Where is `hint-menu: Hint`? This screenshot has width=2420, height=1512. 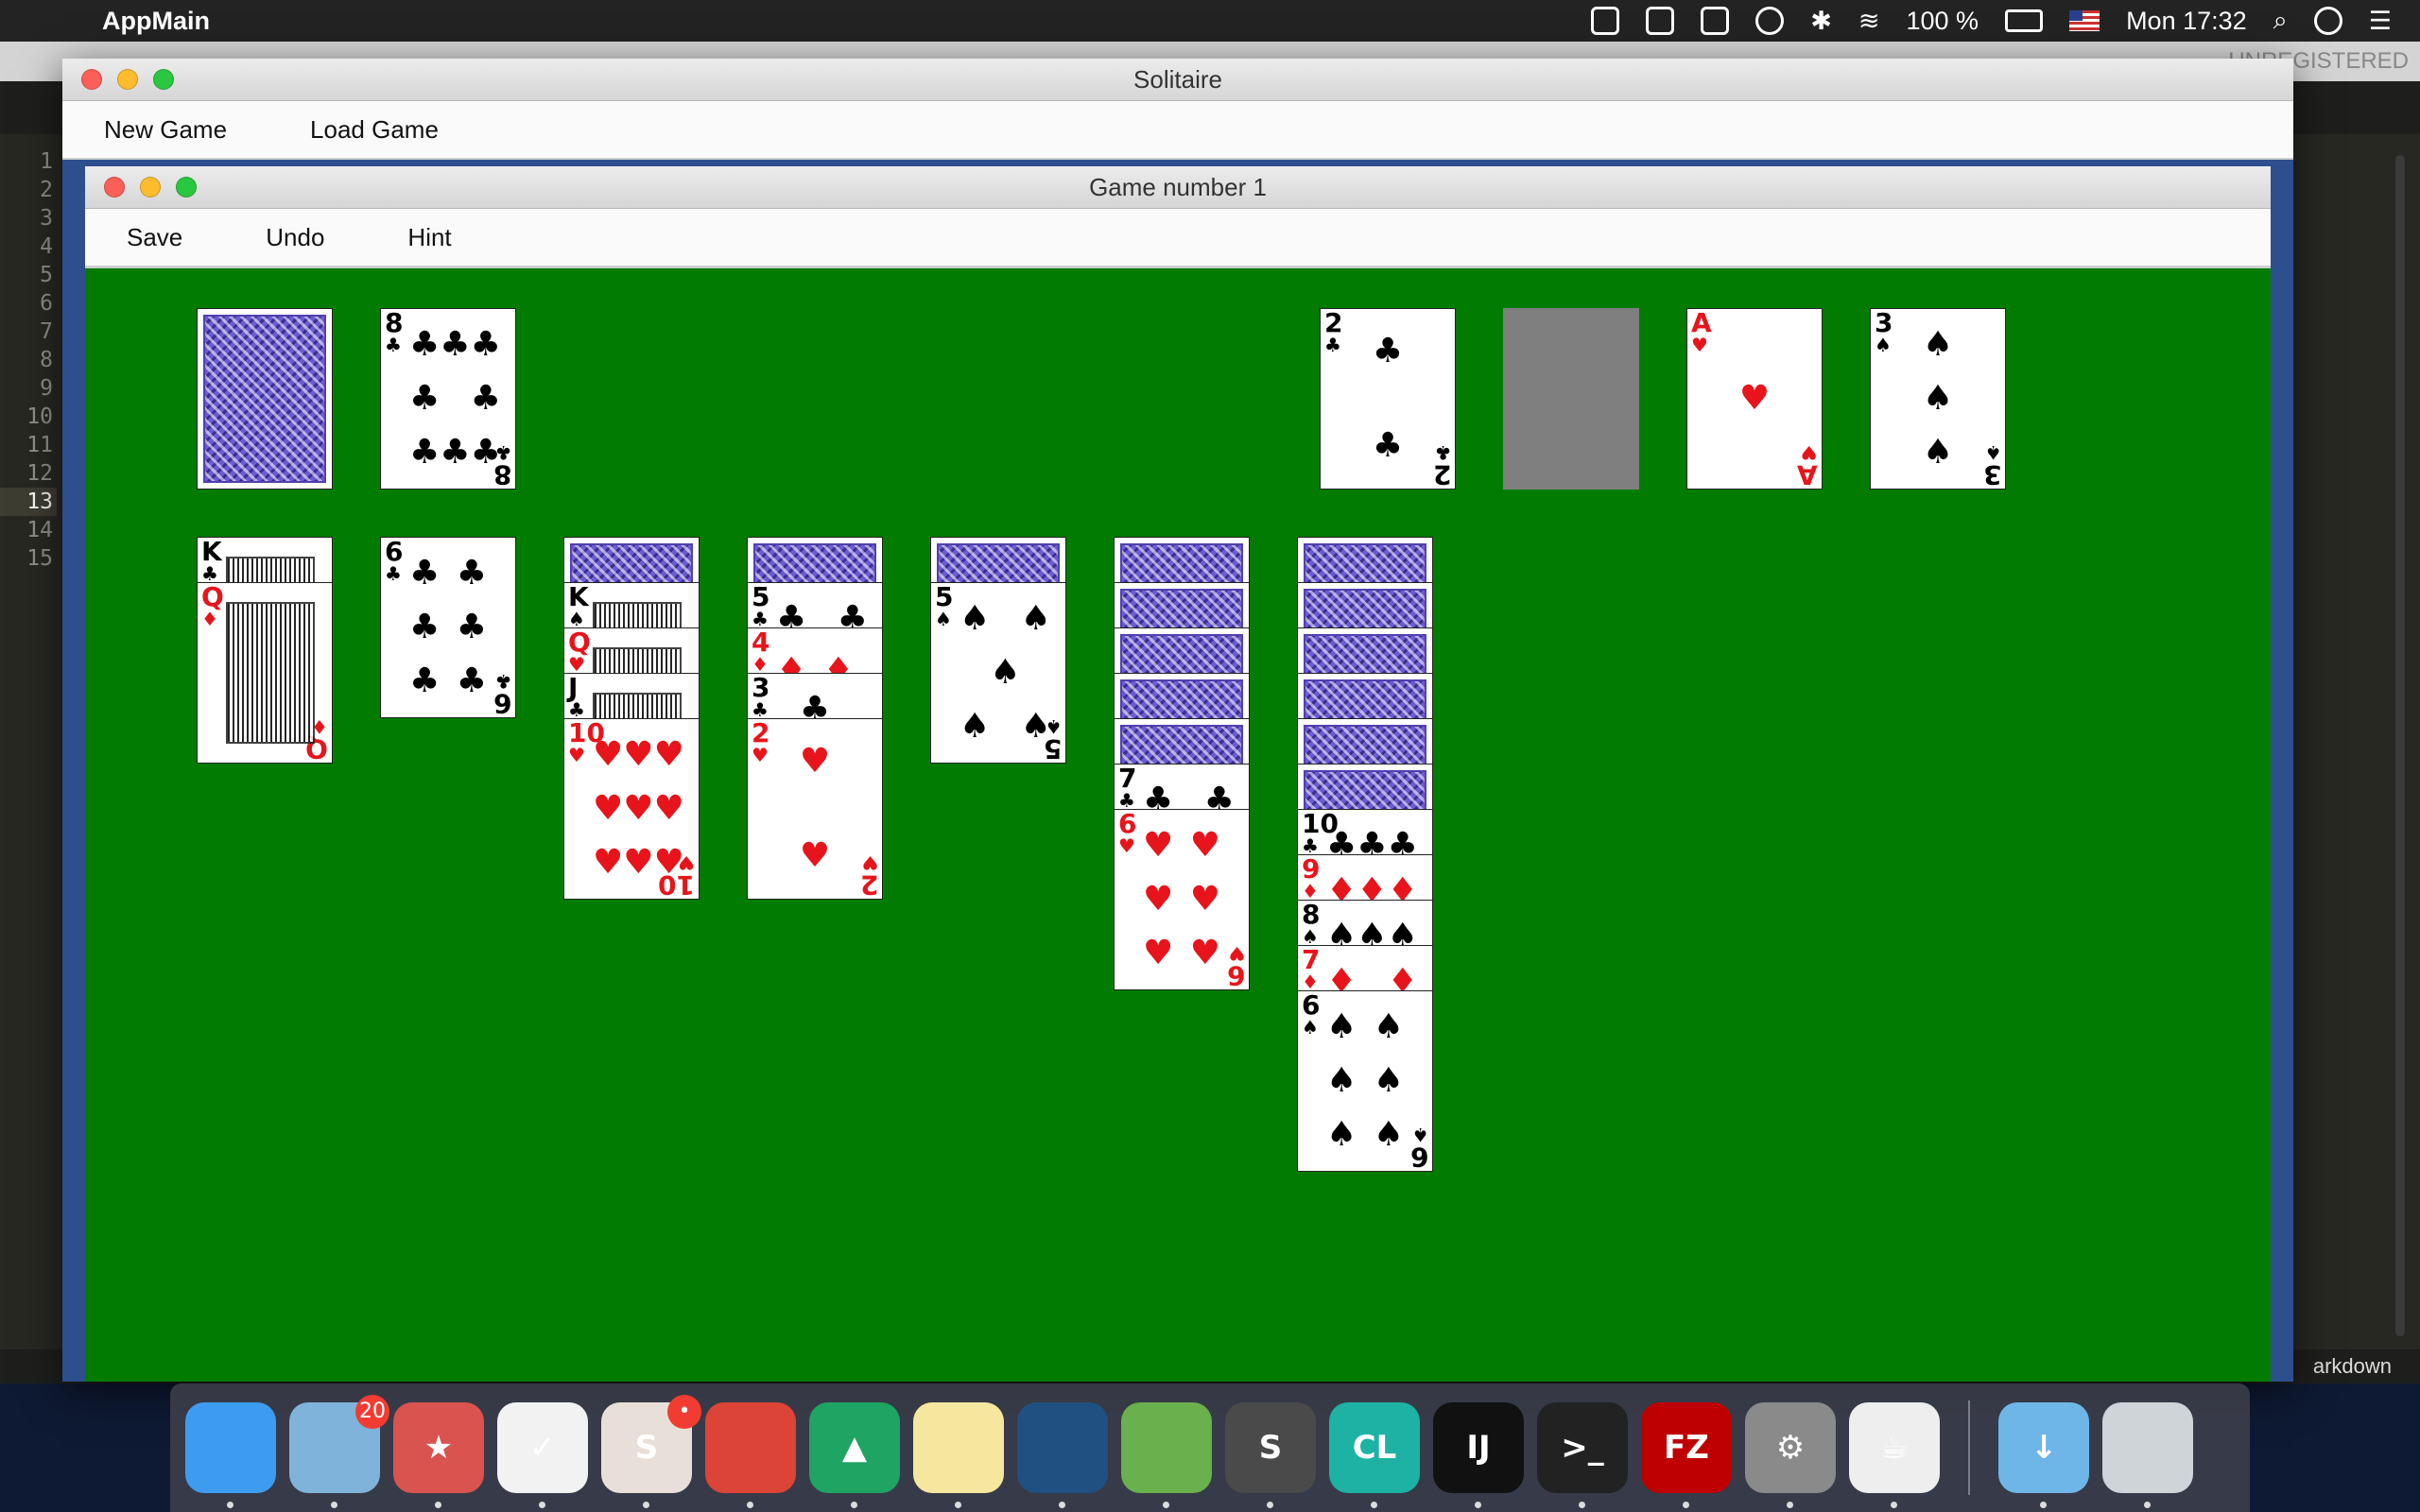
hint-menu: Hint is located at coordinates (430, 237).